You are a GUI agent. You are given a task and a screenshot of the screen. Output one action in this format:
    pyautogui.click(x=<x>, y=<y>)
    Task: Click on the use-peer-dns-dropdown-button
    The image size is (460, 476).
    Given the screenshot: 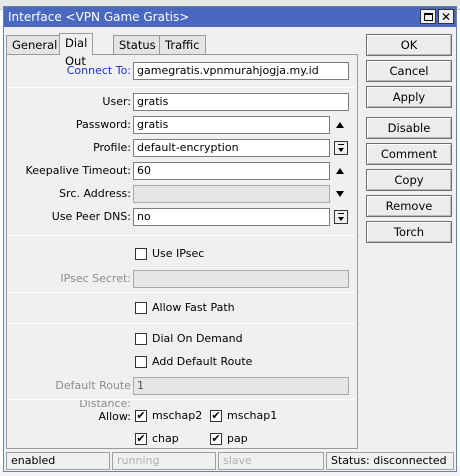 What is the action you would take?
    pyautogui.click(x=341, y=217)
    